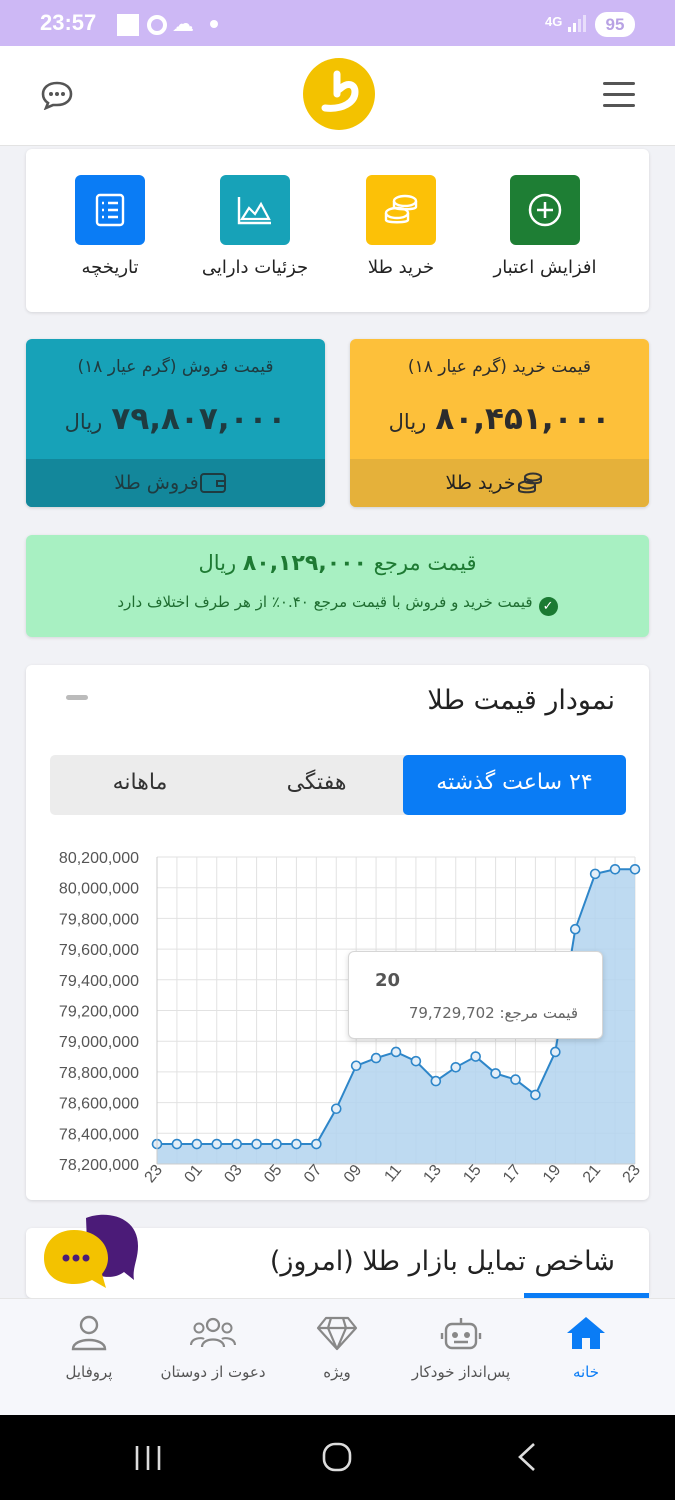  I want to click on y-tick-label: 78,800,000, so click(99, 1073).